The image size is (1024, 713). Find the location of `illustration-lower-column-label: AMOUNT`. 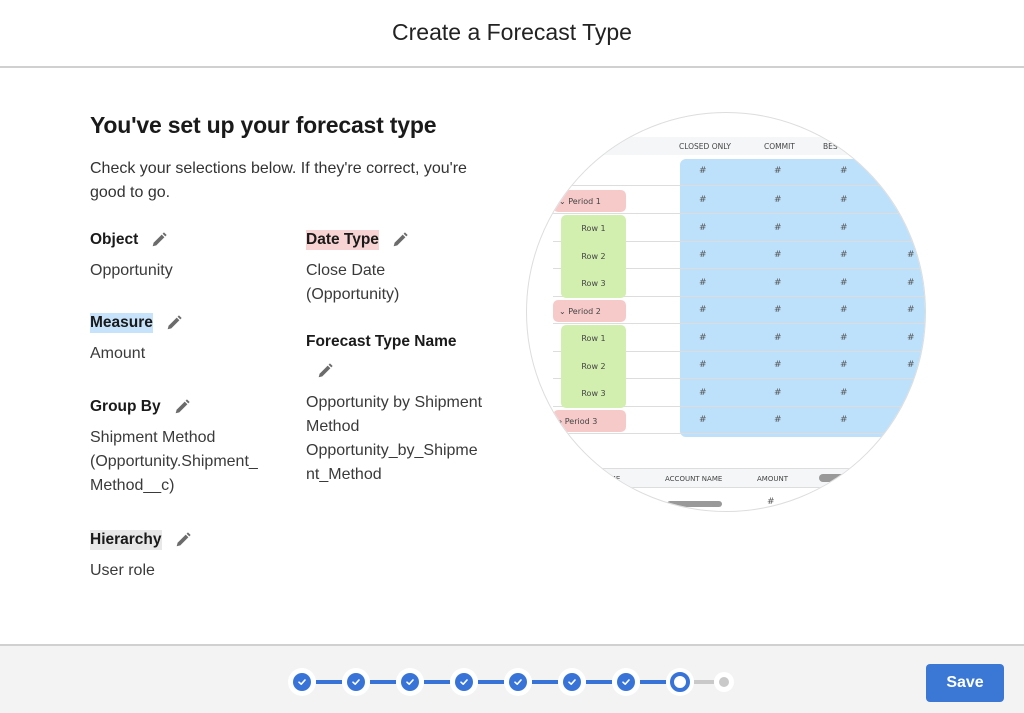

illustration-lower-column-label: AMOUNT is located at coordinates (772, 479).